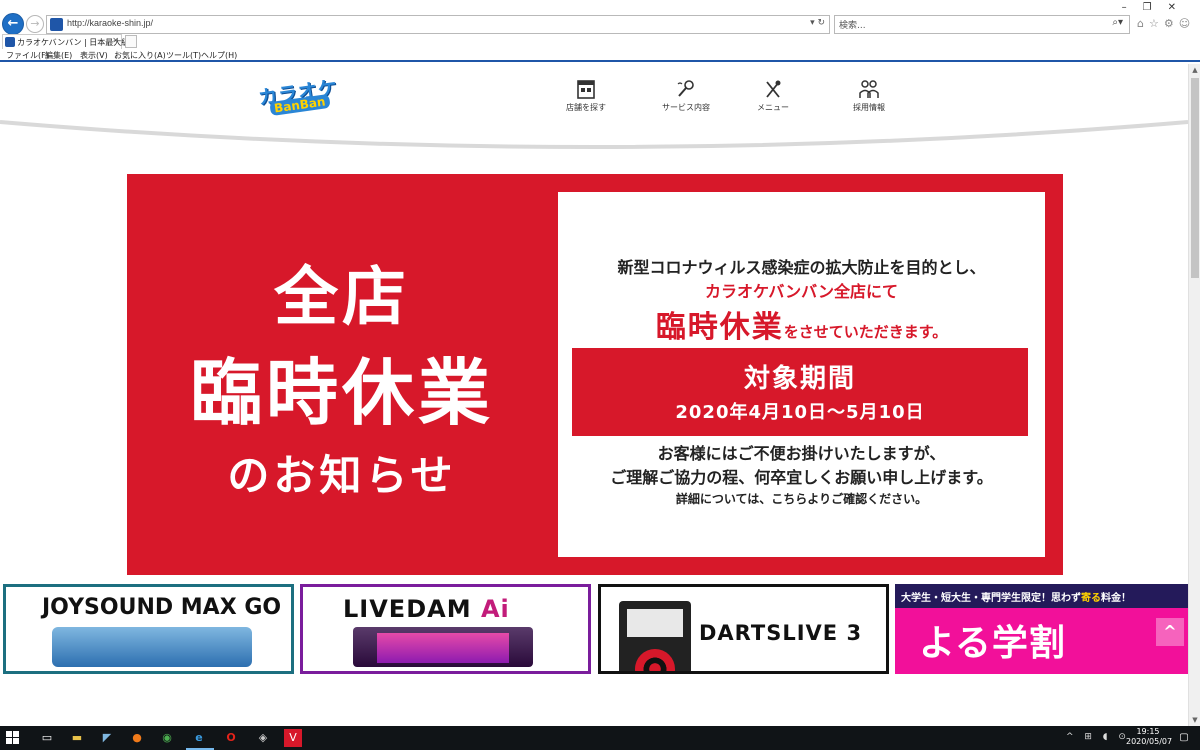 The width and height of the screenshot is (1200, 750). I want to click on dart-screen, so click(655, 623).